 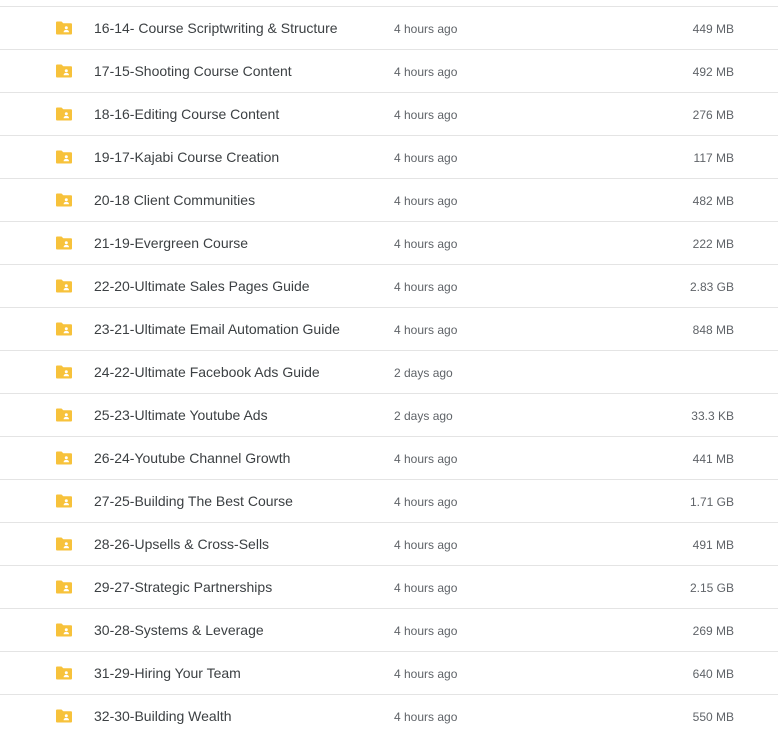 What do you see at coordinates (712, 416) in the screenshot?
I see `file-size: 33.3 KB` at bounding box center [712, 416].